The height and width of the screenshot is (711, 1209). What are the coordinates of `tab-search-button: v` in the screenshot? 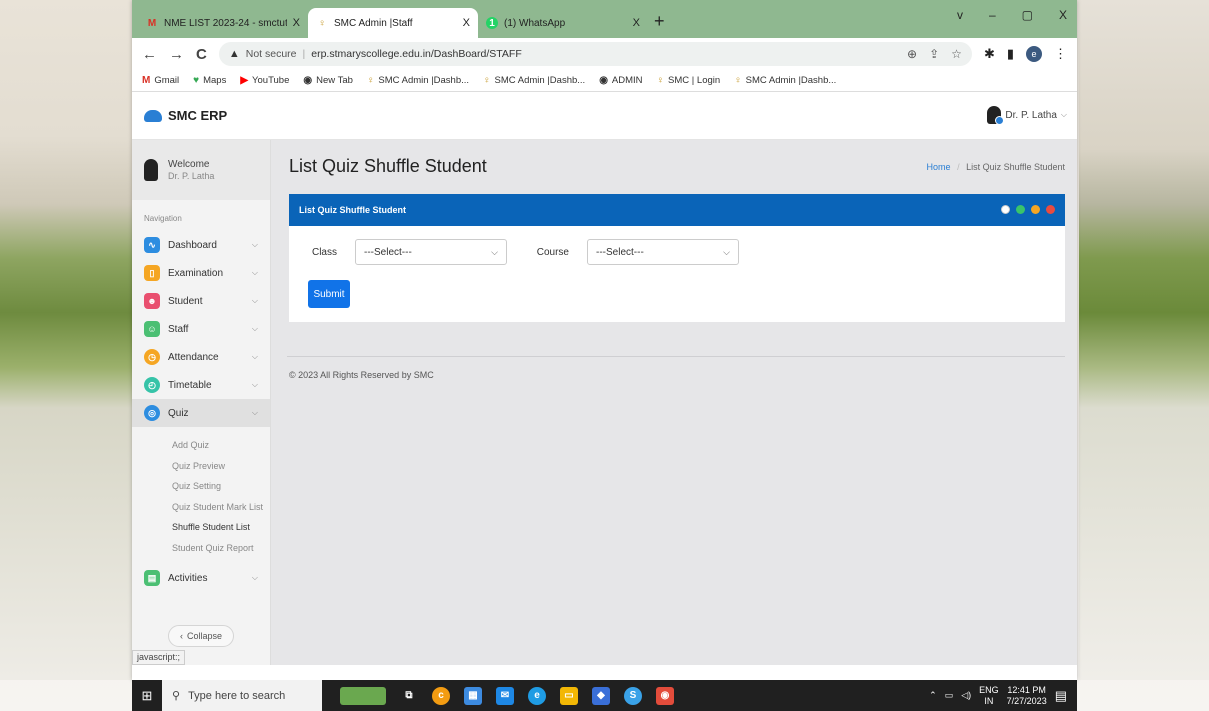 It's located at (960, 15).